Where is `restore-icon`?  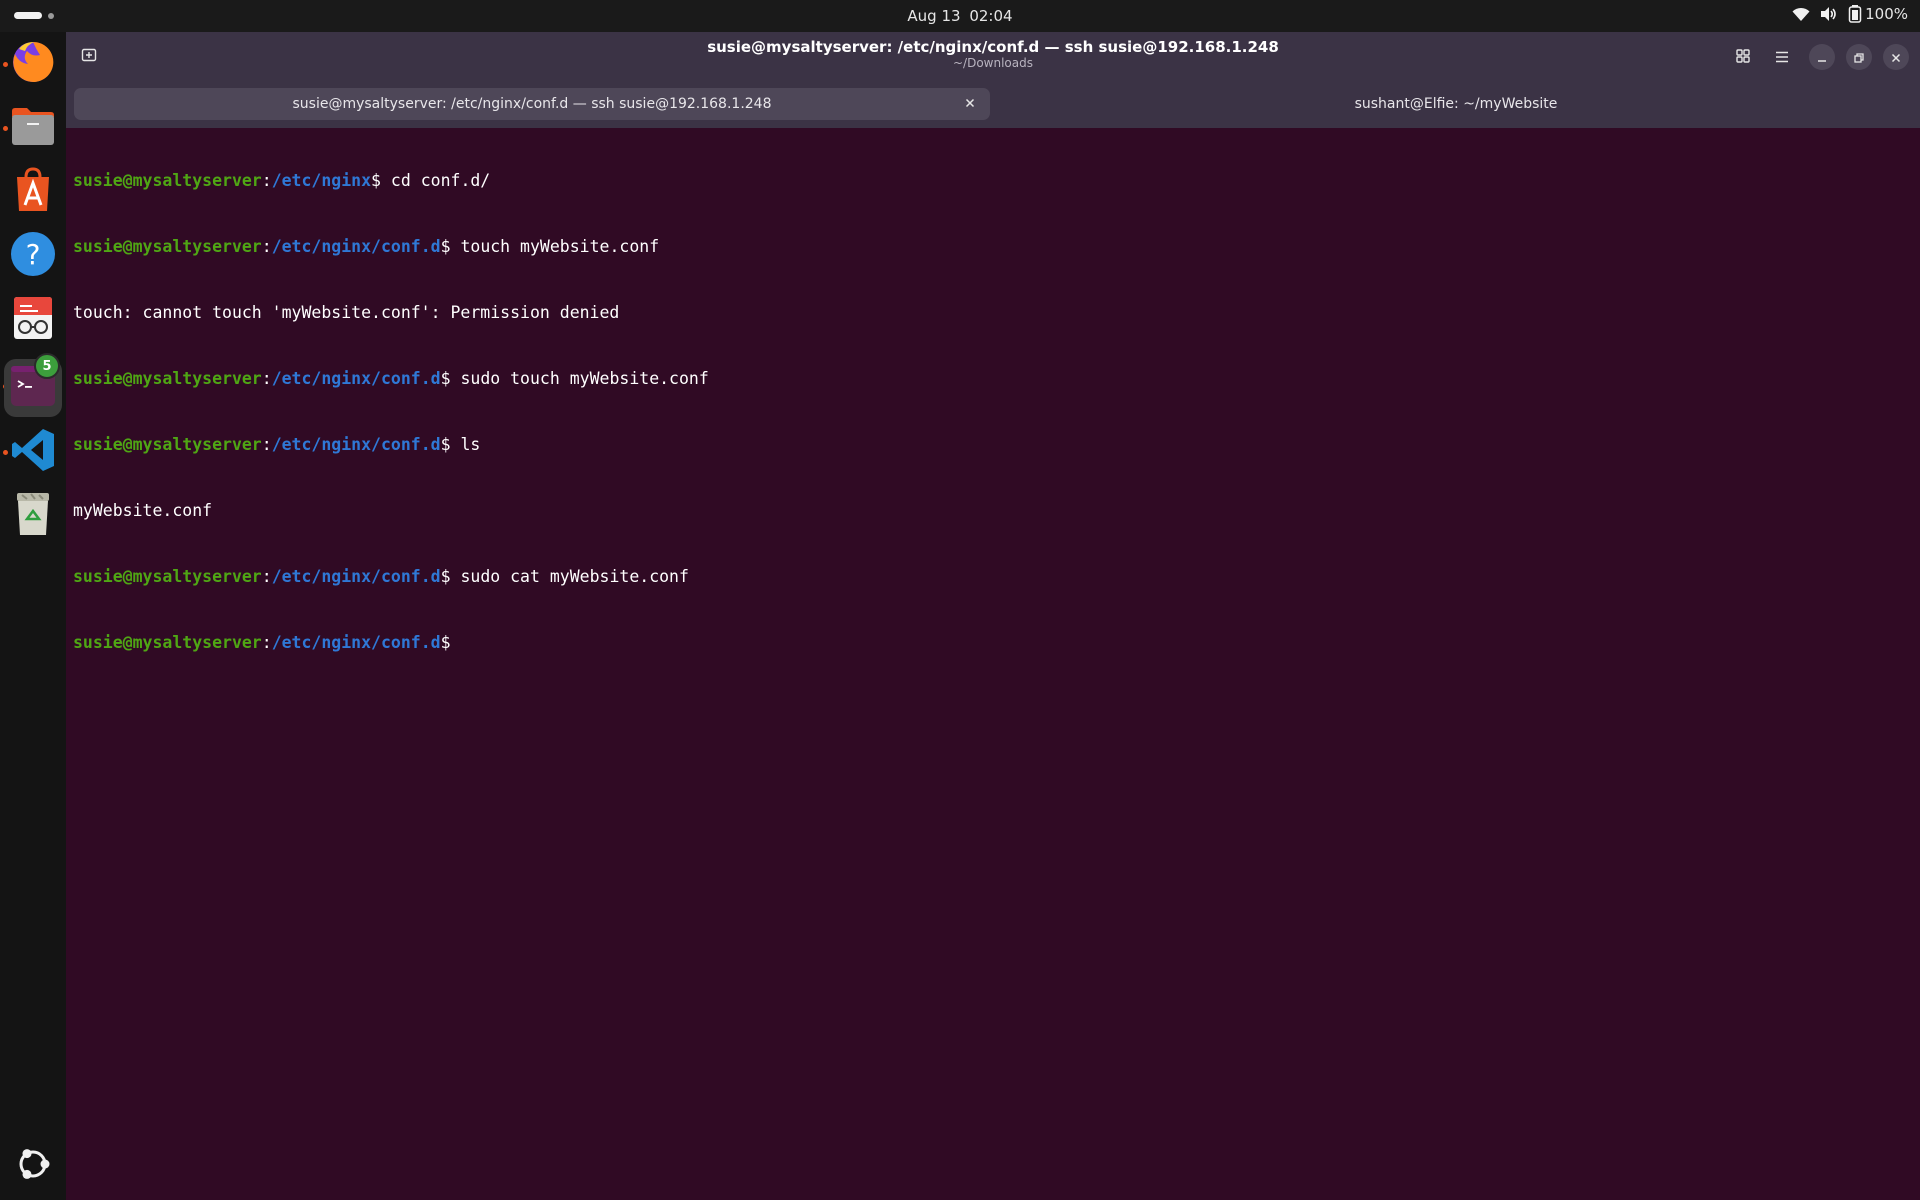
restore-icon is located at coordinates (1859, 57).